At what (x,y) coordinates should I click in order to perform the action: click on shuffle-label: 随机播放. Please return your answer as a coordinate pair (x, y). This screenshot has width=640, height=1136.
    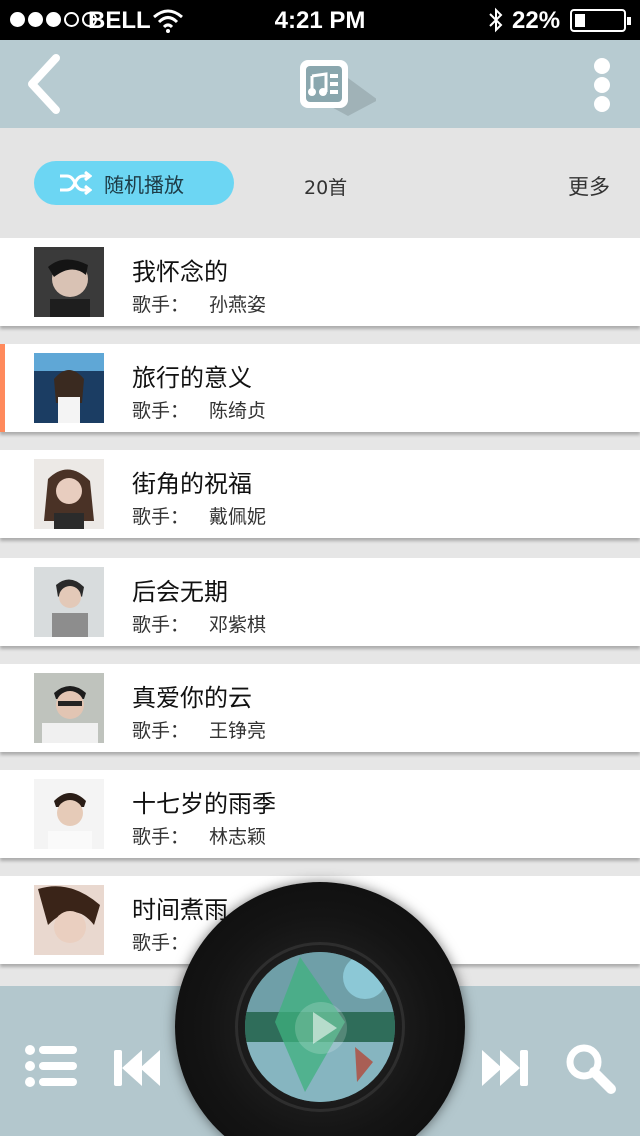
    Looking at the image, I should click on (144, 184).